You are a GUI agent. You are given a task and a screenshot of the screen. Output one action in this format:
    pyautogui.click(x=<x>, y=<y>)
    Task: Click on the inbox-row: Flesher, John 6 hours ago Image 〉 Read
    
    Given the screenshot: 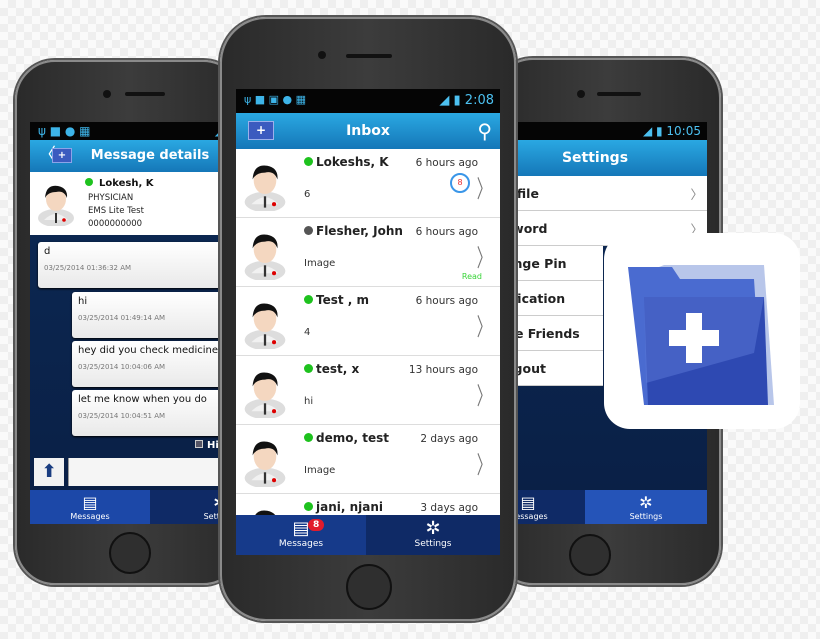 What is the action you would take?
    pyautogui.click(x=368, y=252)
    